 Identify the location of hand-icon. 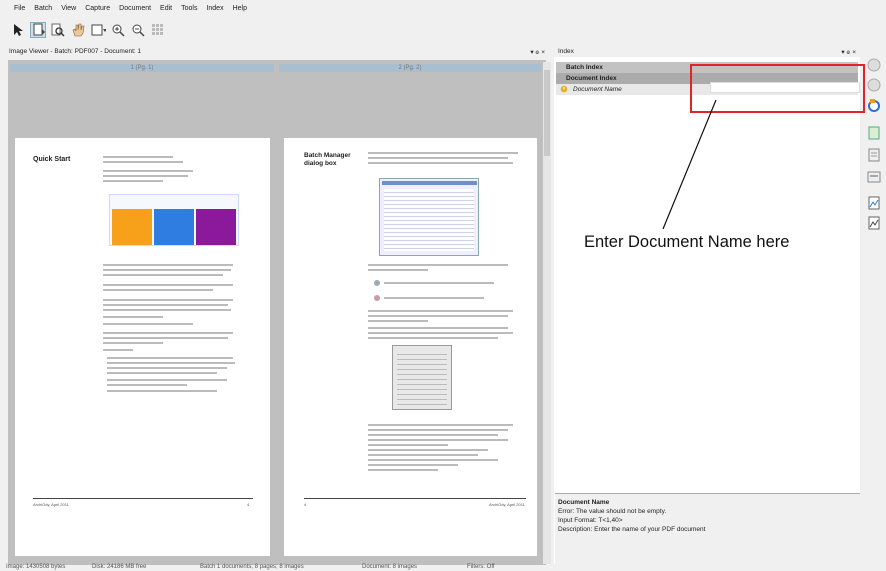
(78, 30).